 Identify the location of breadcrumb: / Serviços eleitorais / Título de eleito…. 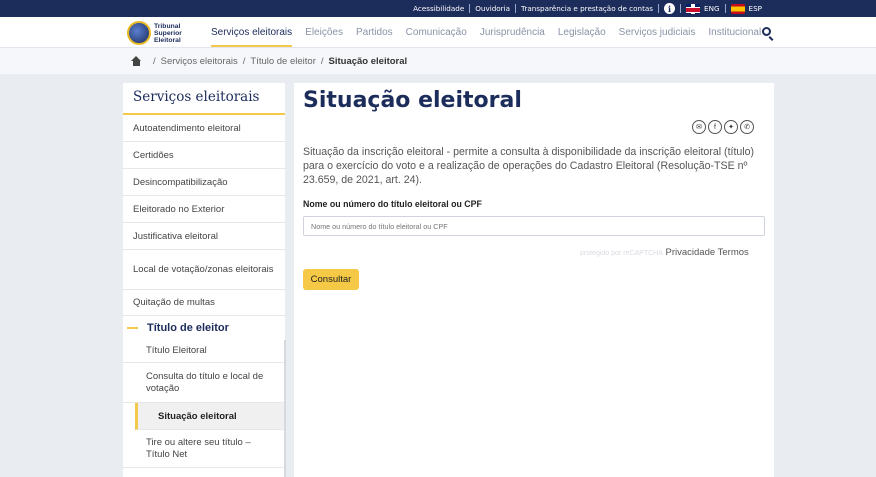
(438, 61).